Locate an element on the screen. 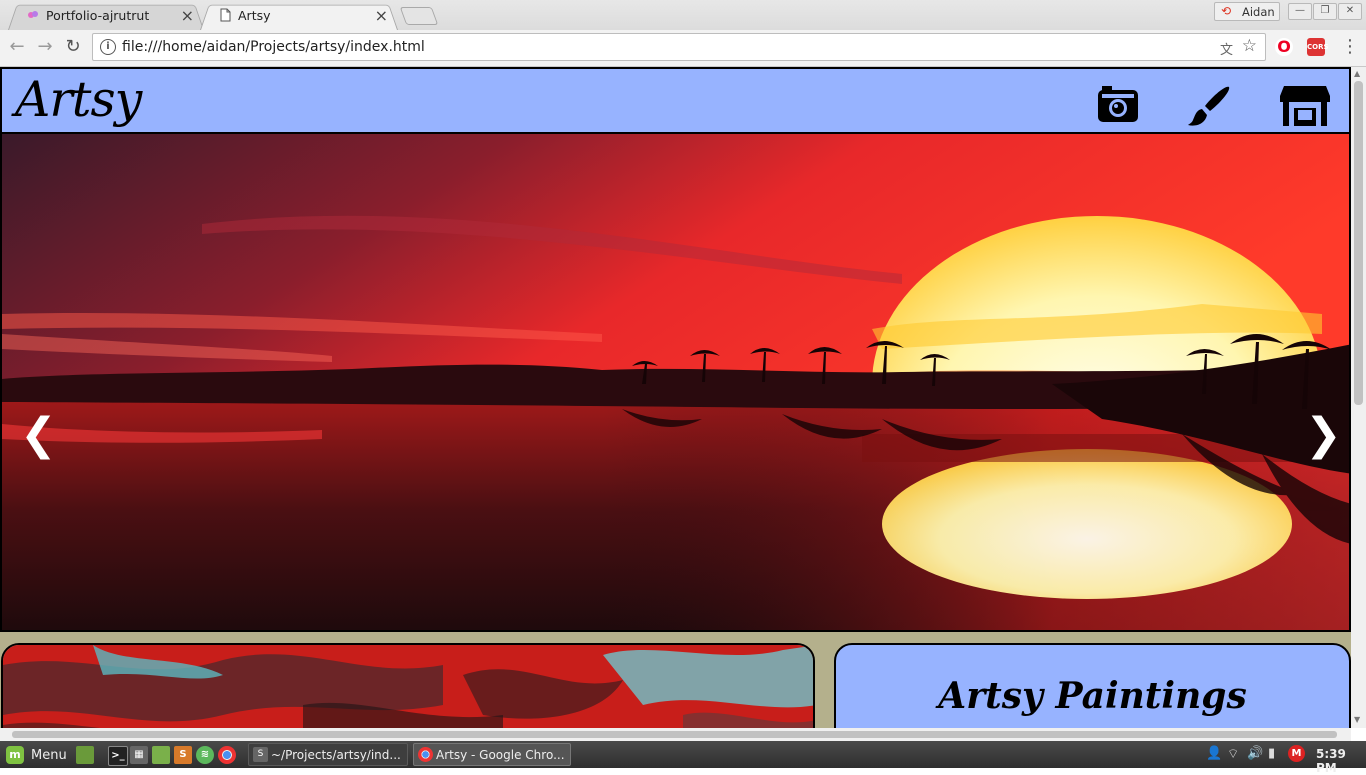 This screenshot has height=775, width=1366. paintbrush-icon is located at coordinates (1210, 106).